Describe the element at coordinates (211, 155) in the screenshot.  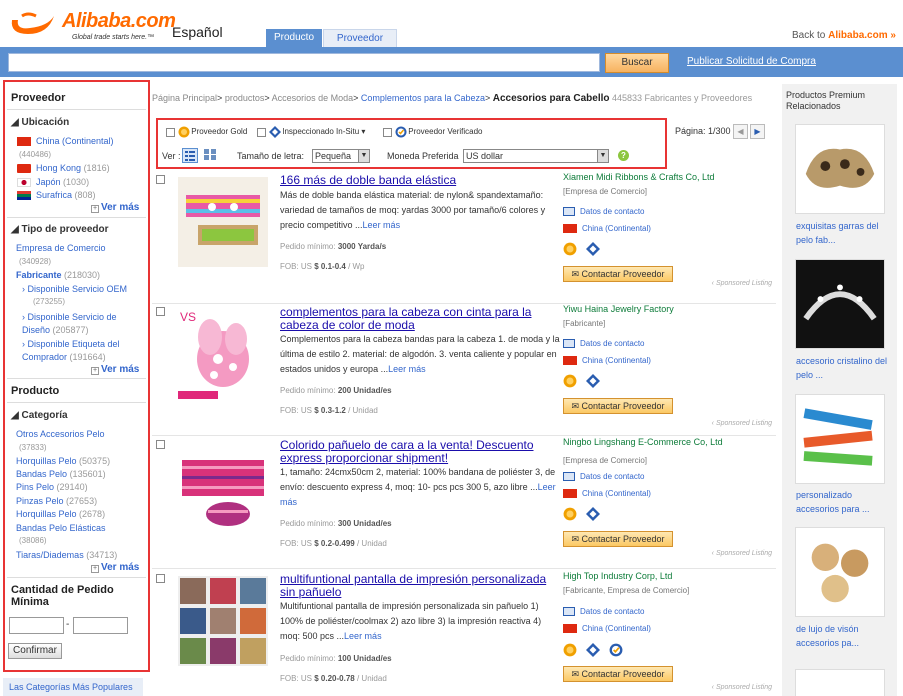
I see `grid-view-icon` at that location.